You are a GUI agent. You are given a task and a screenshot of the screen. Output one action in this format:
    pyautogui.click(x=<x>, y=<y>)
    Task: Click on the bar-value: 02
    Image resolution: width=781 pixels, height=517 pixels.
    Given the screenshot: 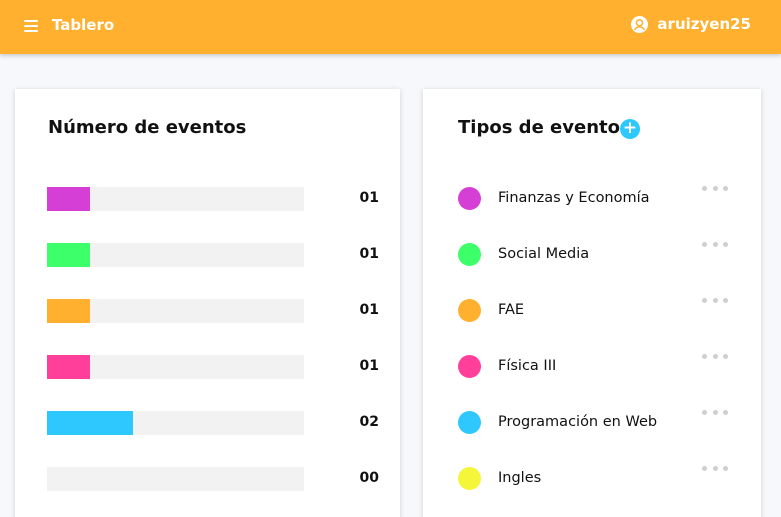 What is the action you would take?
    pyautogui.click(x=369, y=422)
    